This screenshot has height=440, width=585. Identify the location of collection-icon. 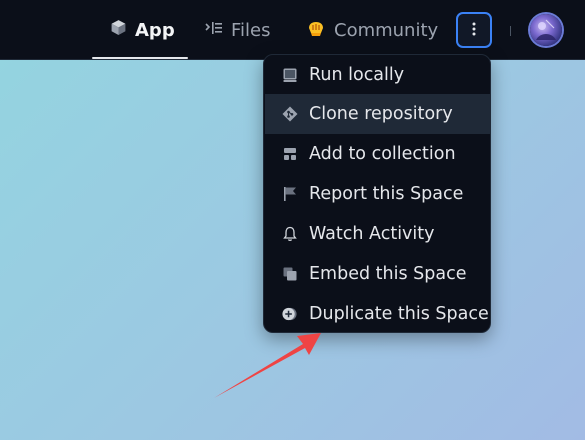
(289, 154).